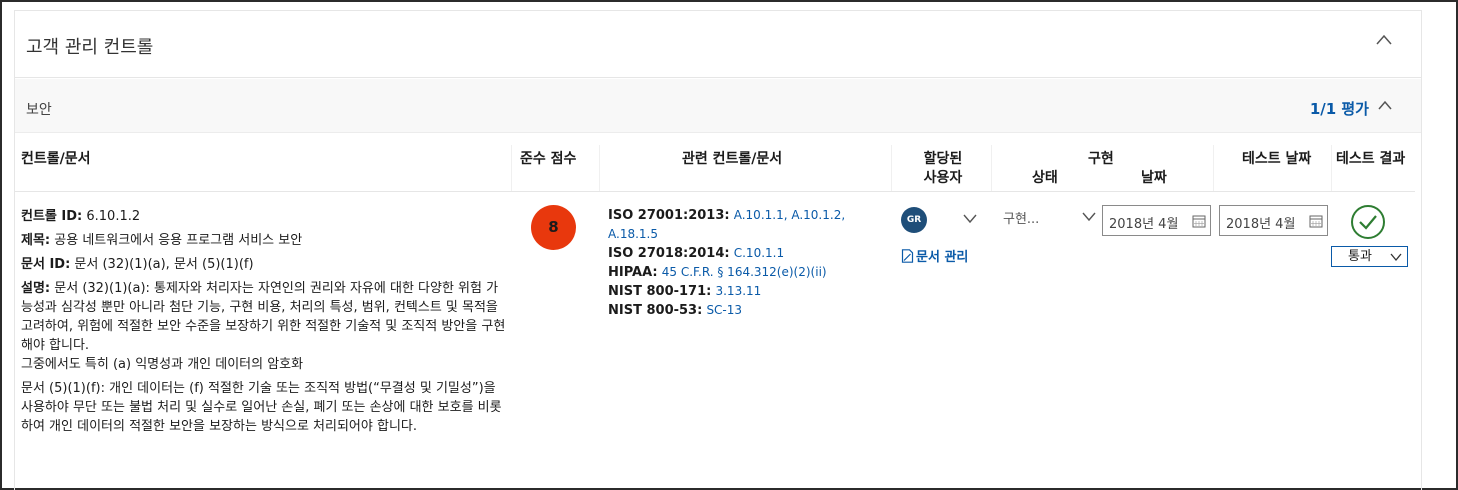 The height and width of the screenshot is (490, 1458). I want to click on group-title: 보안, so click(39, 110).